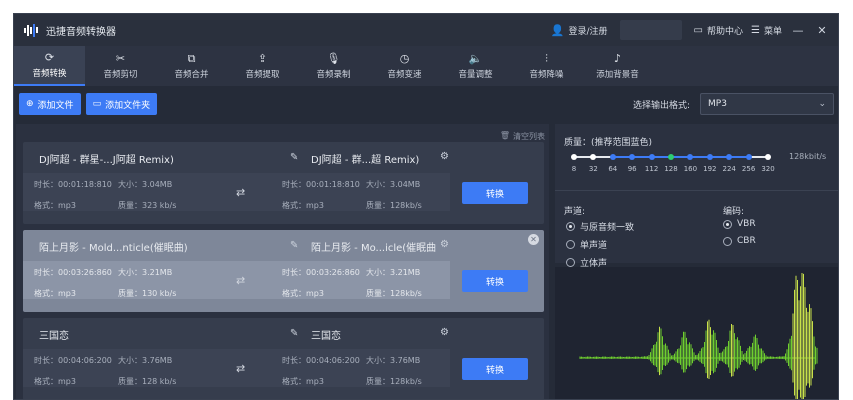 The height and width of the screenshot is (400, 853). I want to click on login-button: 👤 登录/注册, so click(579, 30).